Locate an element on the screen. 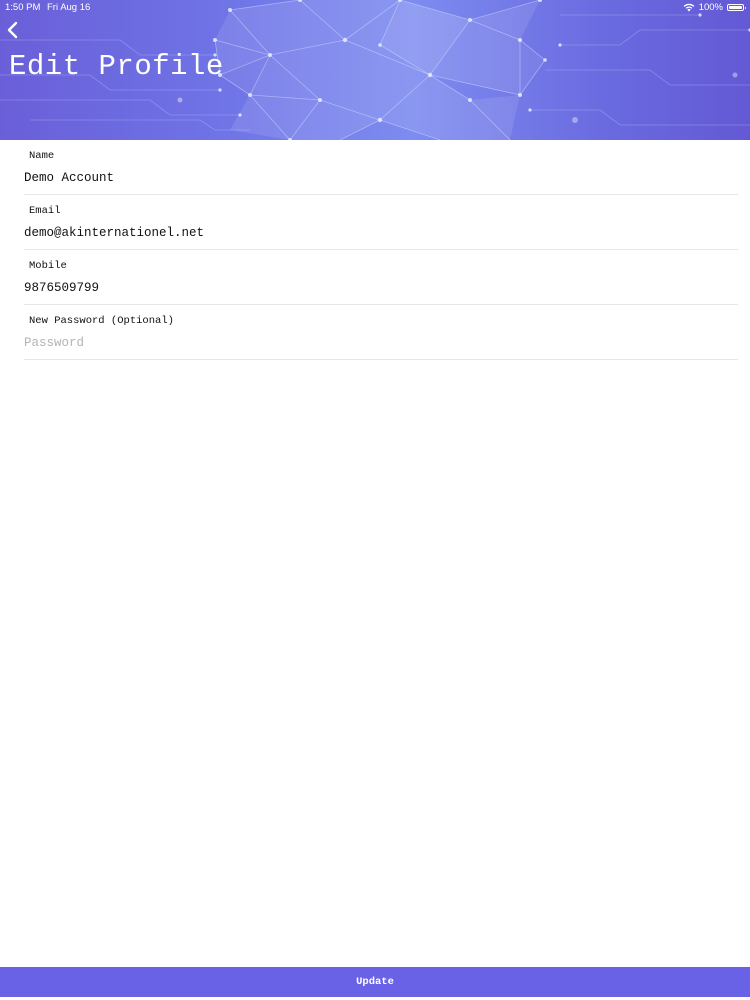 The width and height of the screenshot is (750, 1000). email-field: Email is located at coordinates (381, 222).